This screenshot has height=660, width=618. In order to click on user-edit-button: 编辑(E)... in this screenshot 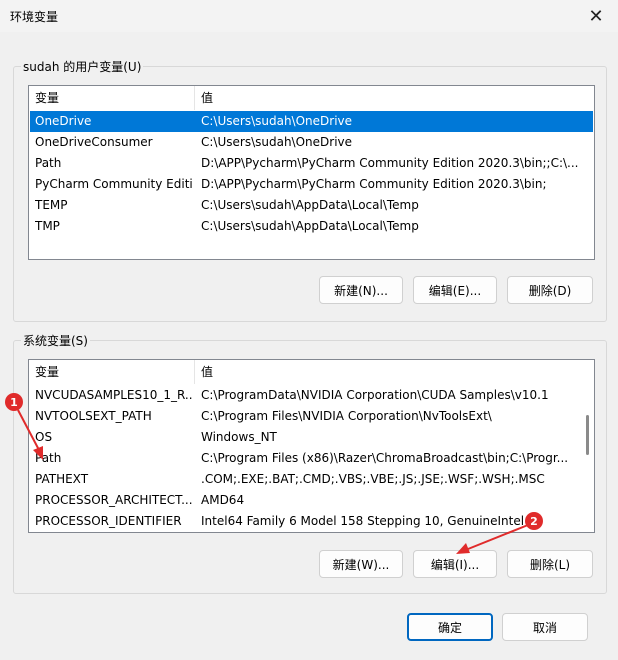, I will do `click(455, 290)`.